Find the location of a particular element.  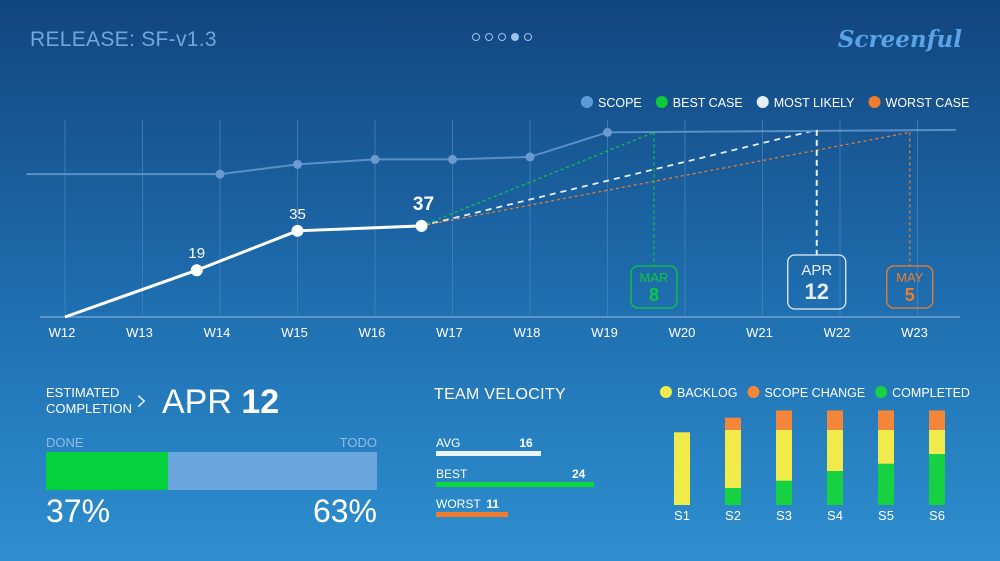

x-tick-label: W19 is located at coordinates (604, 332).